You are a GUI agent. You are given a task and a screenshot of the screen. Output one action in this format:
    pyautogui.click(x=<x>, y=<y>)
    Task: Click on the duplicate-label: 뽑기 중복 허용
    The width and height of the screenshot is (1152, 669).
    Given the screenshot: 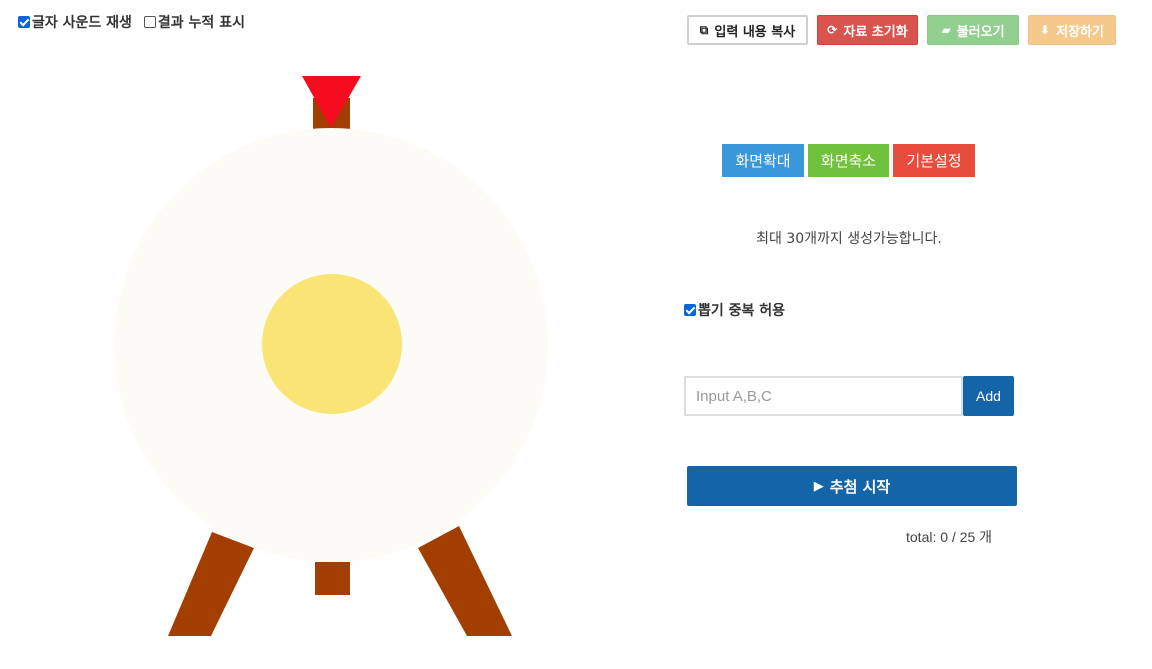 What is the action you would take?
    pyautogui.click(x=742, y=311)
    